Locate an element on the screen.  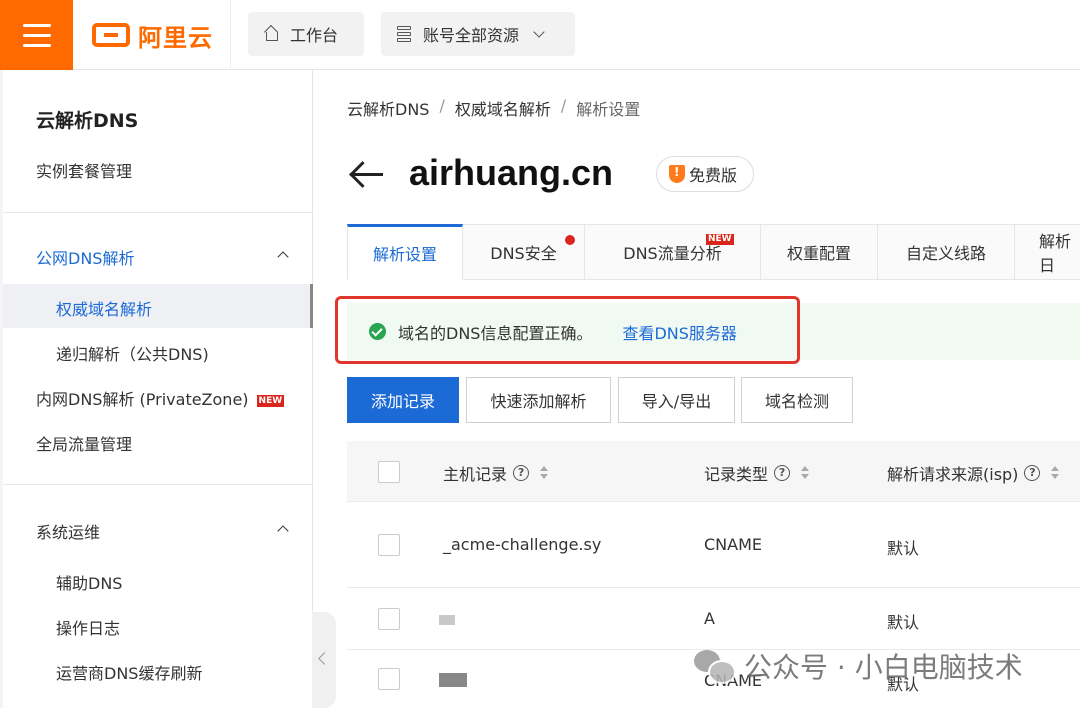
sidebar-title: 云解析DNS is located at coordinates (87, 121).